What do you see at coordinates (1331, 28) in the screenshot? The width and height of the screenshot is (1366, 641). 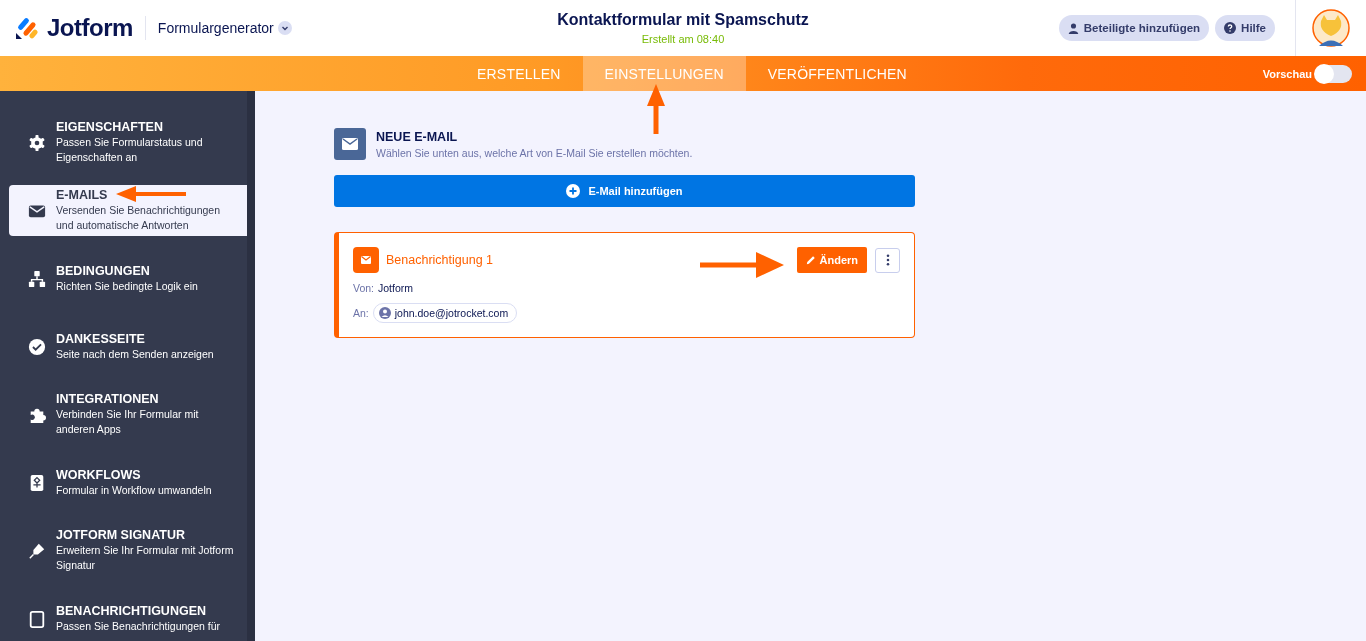 I see `avatar-icon` at bounding box center [1331, 28].